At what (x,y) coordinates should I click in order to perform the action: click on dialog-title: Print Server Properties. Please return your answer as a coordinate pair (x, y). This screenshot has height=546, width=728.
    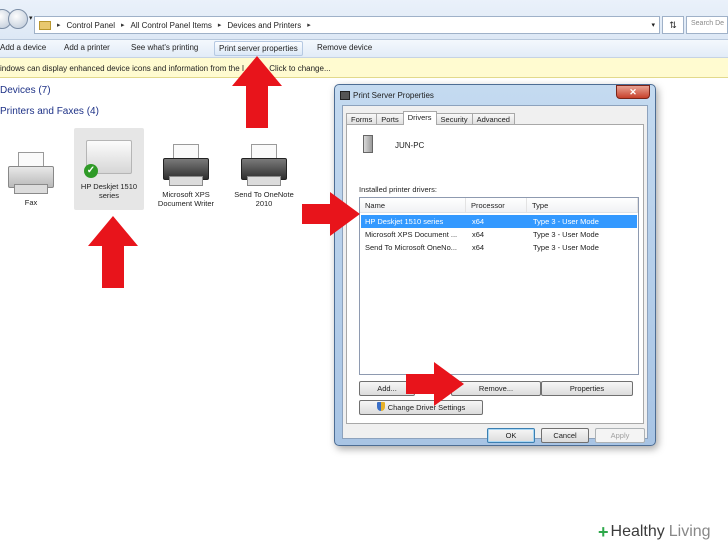
    Looking at the image, I should click on (393, 95).